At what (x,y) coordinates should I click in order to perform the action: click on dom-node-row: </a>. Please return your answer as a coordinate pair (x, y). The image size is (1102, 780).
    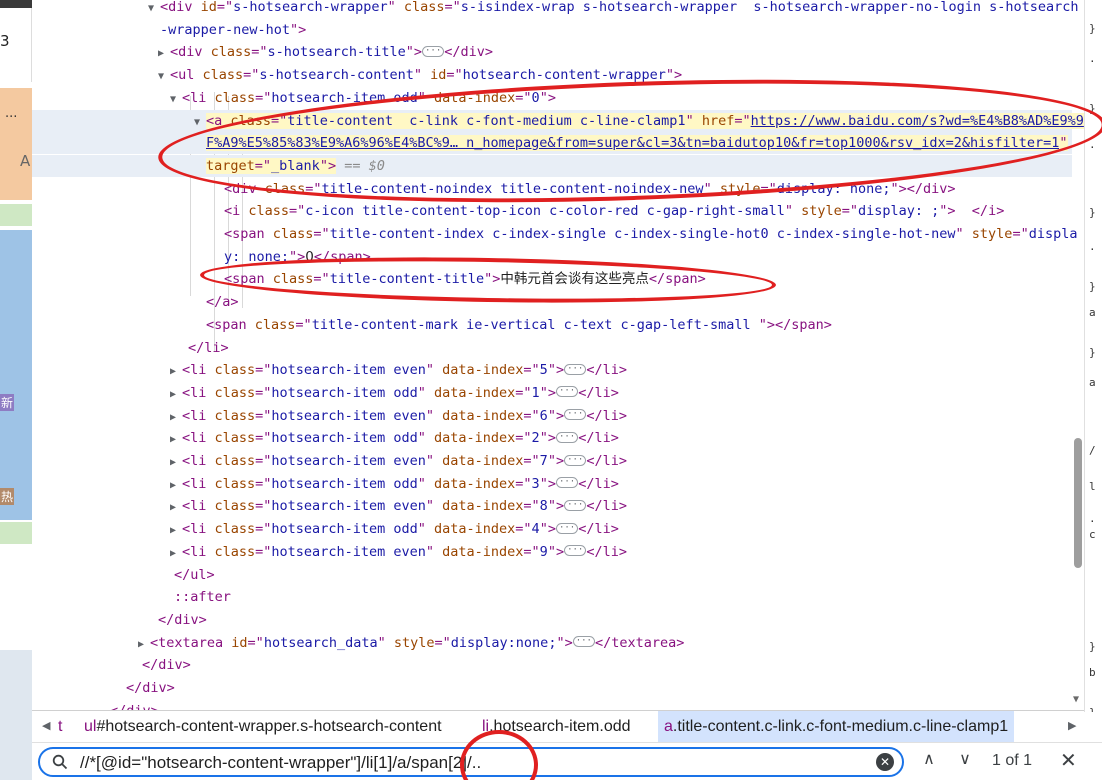
    Looking at the image, I should click on (216, 302).